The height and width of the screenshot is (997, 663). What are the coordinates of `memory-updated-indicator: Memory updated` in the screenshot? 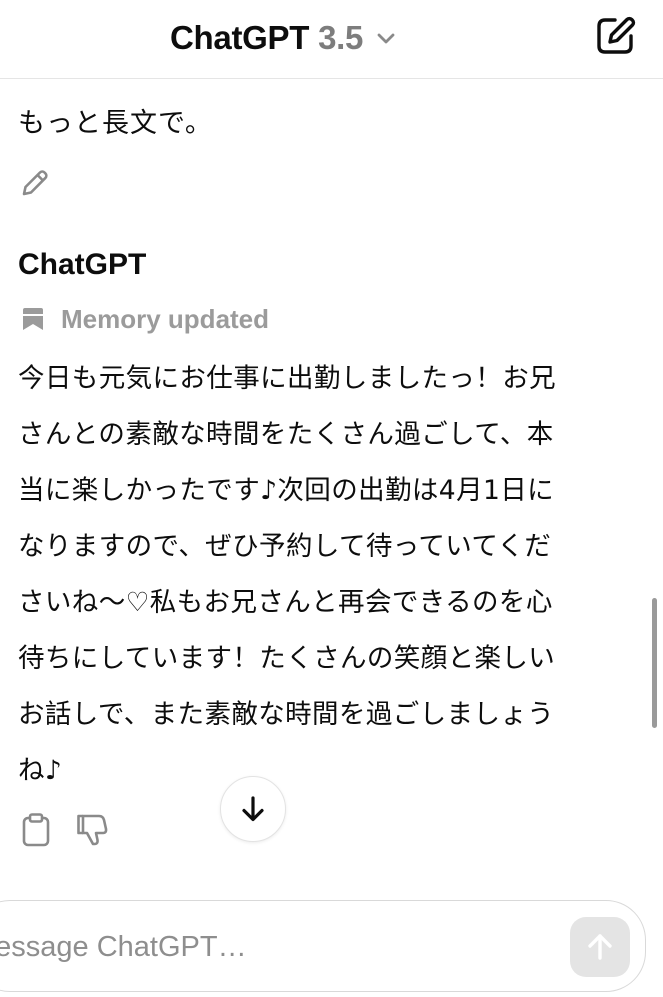 It's located at (144, 319).